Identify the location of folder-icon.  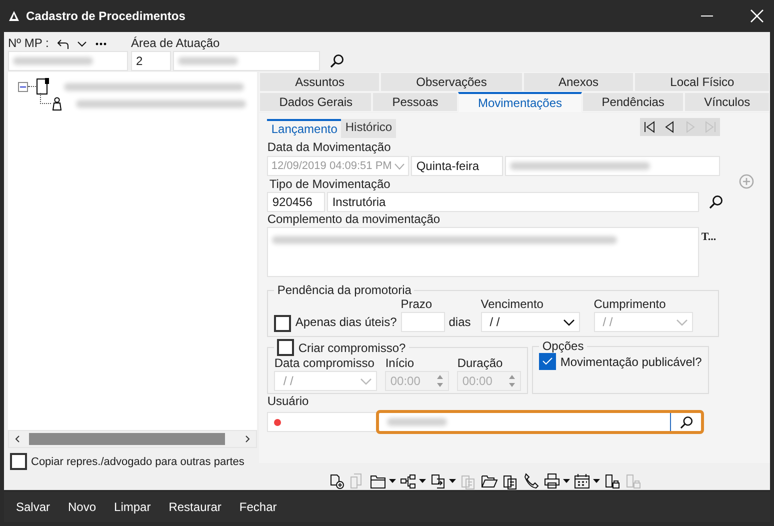
(378, 481).